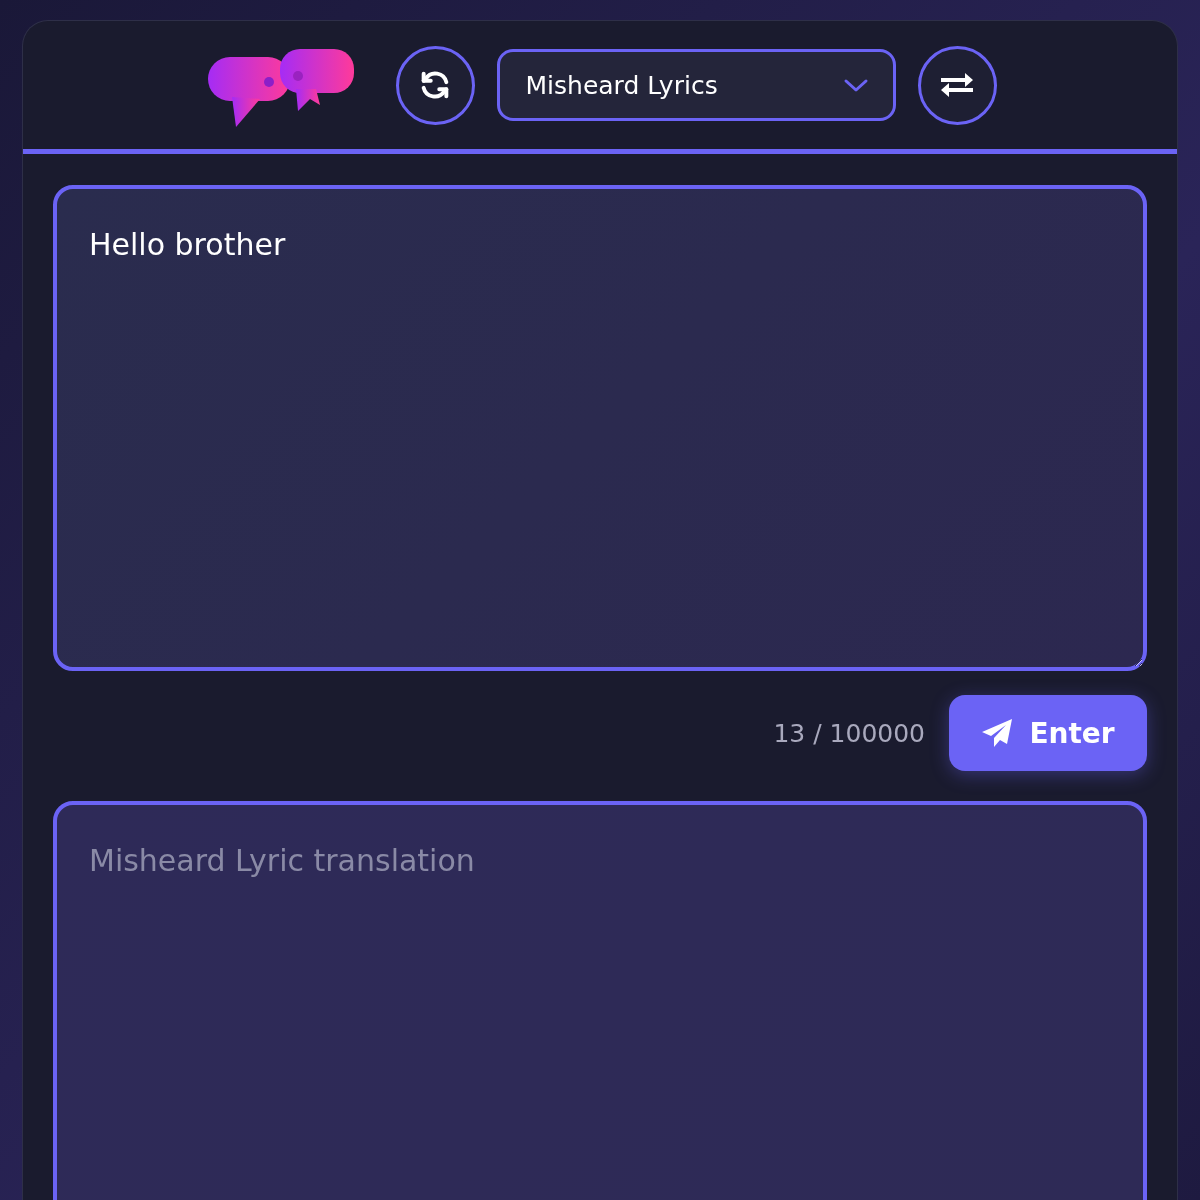 The image size is (1200, 1200). I want to click on enter-button: Enter, so click(1048, 733).